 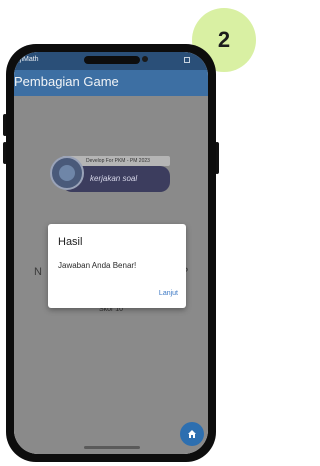 I want to click on result-dialog: Hasil Jawaban Anda Benar! Lanjut, so click(x=117, y=266).